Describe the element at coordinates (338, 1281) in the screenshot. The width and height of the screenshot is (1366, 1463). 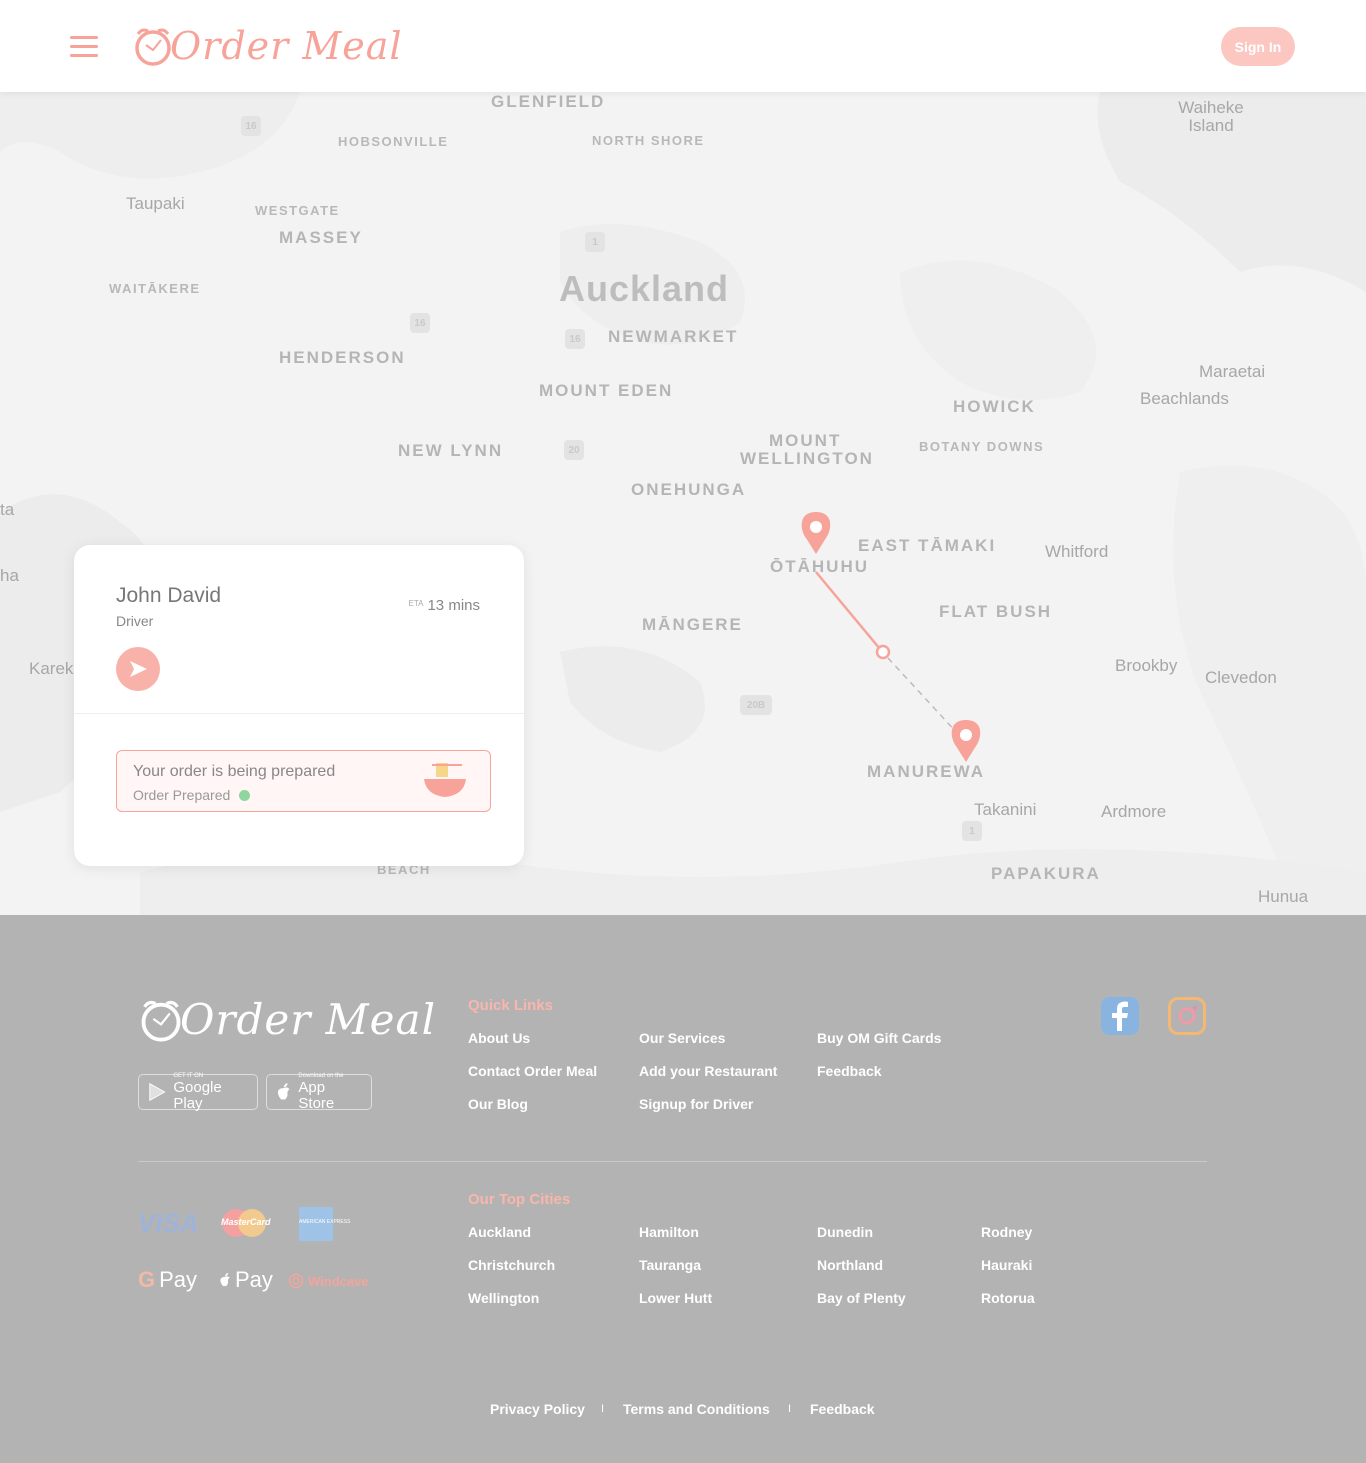
I see `windcave-text: Windcave` at that location.